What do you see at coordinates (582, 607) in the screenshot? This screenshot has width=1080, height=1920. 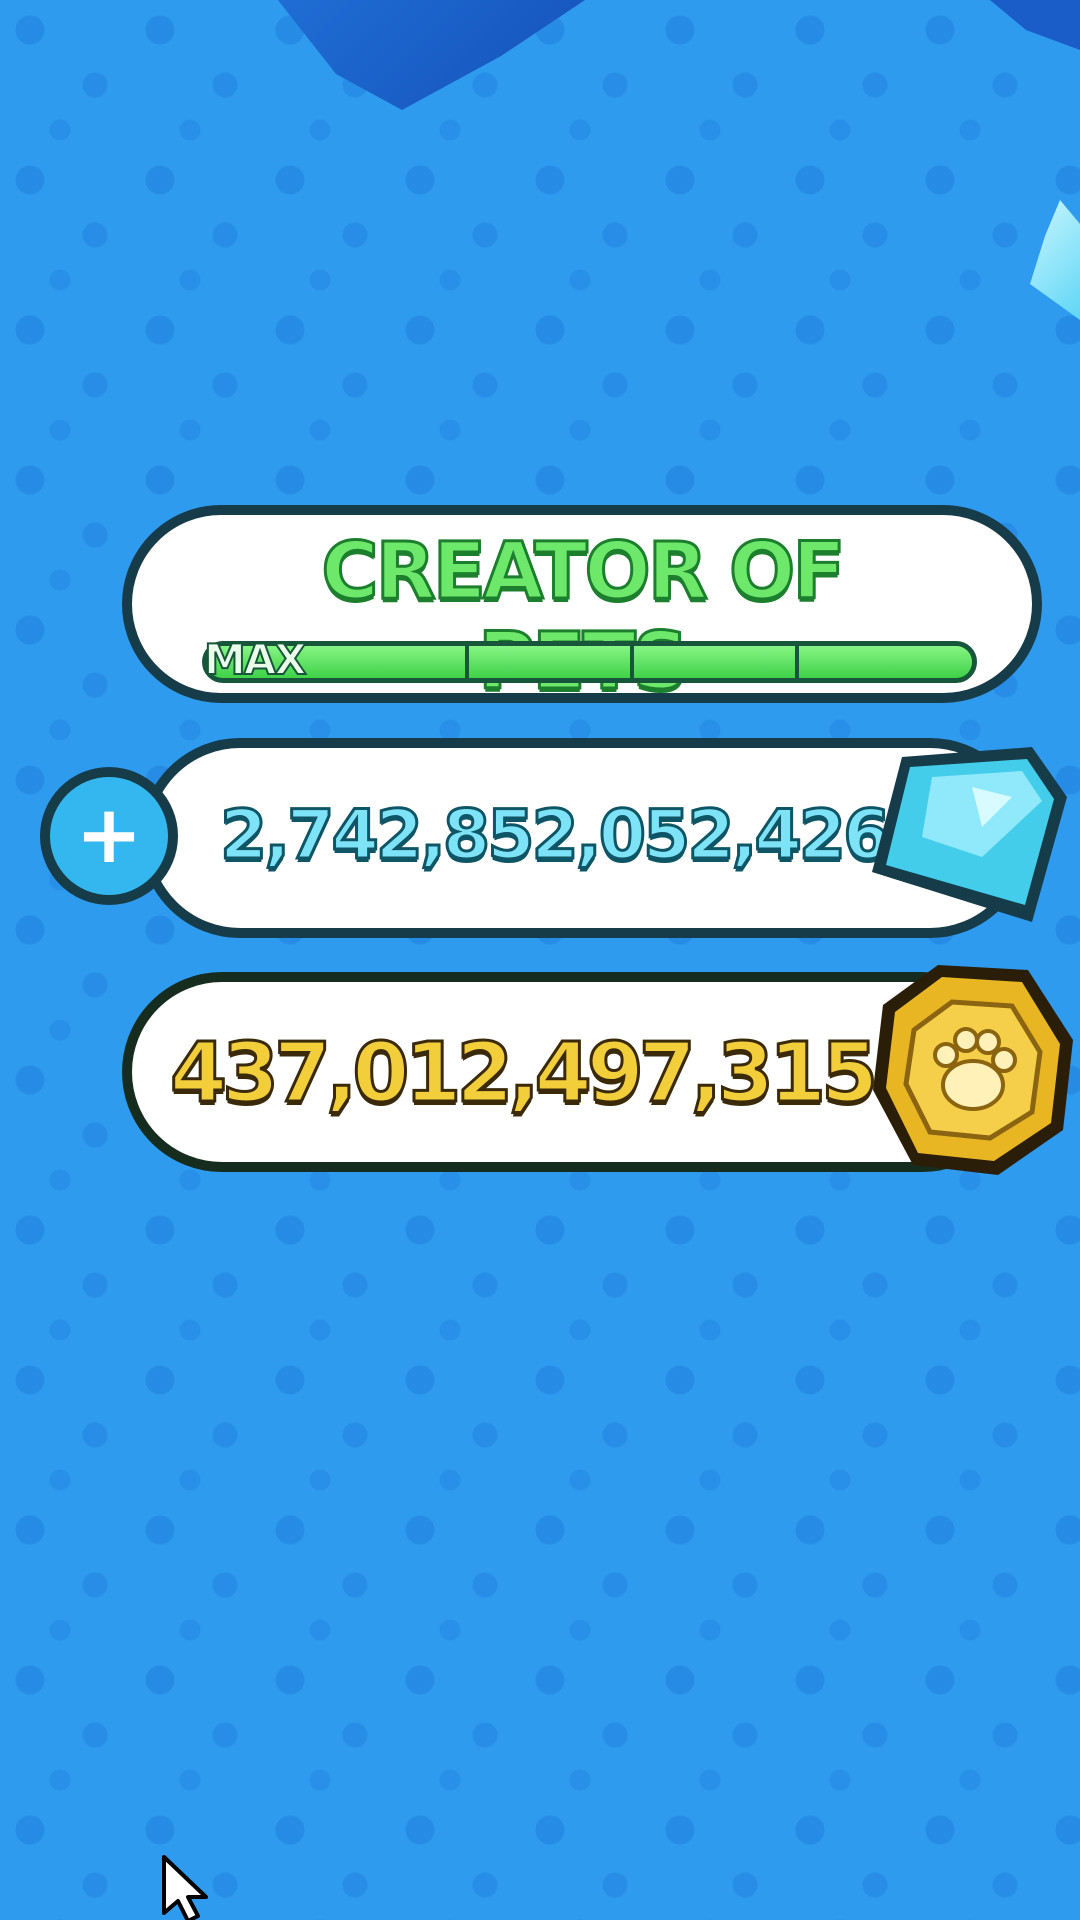 I see `rank-panel: CREATOR OF PETS MAX` at bounding box center [582, 607].